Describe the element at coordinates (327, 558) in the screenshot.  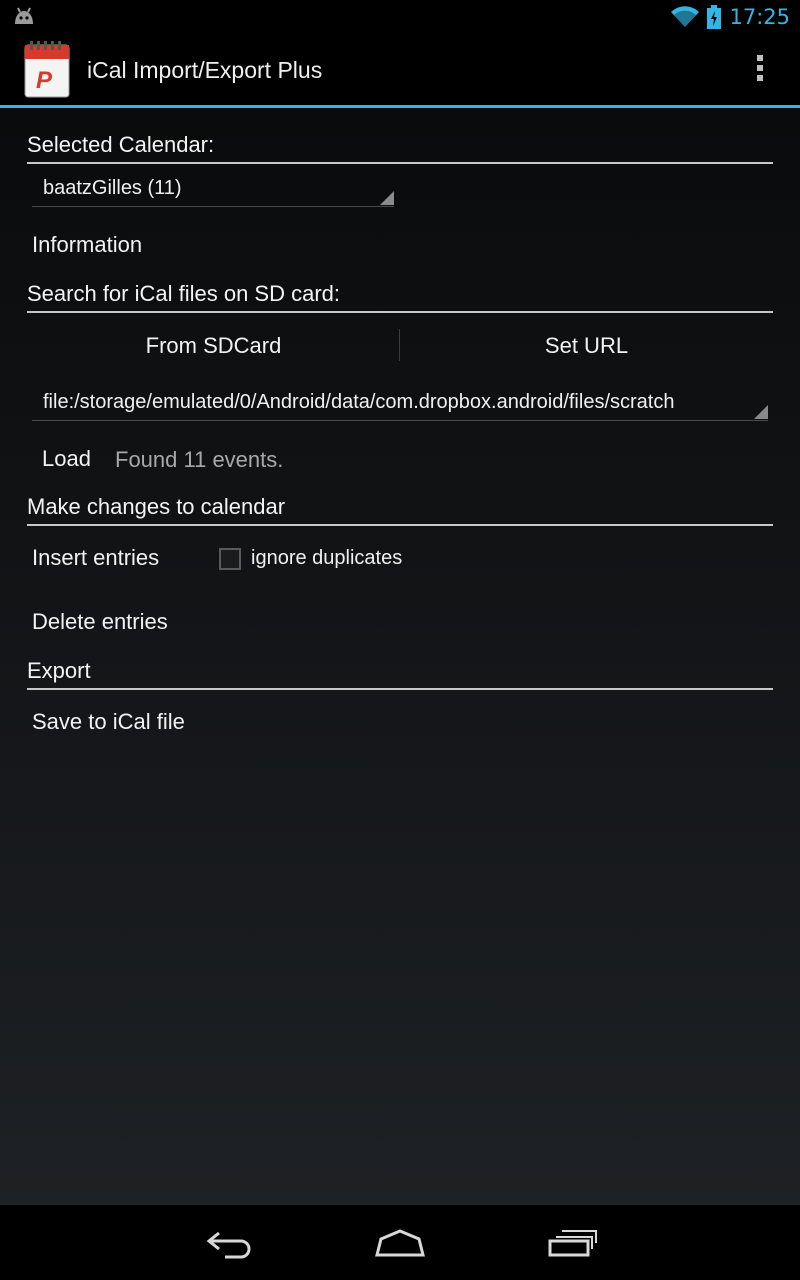
I see `ignore-duplicates-label: ignore duplicates` at that location.